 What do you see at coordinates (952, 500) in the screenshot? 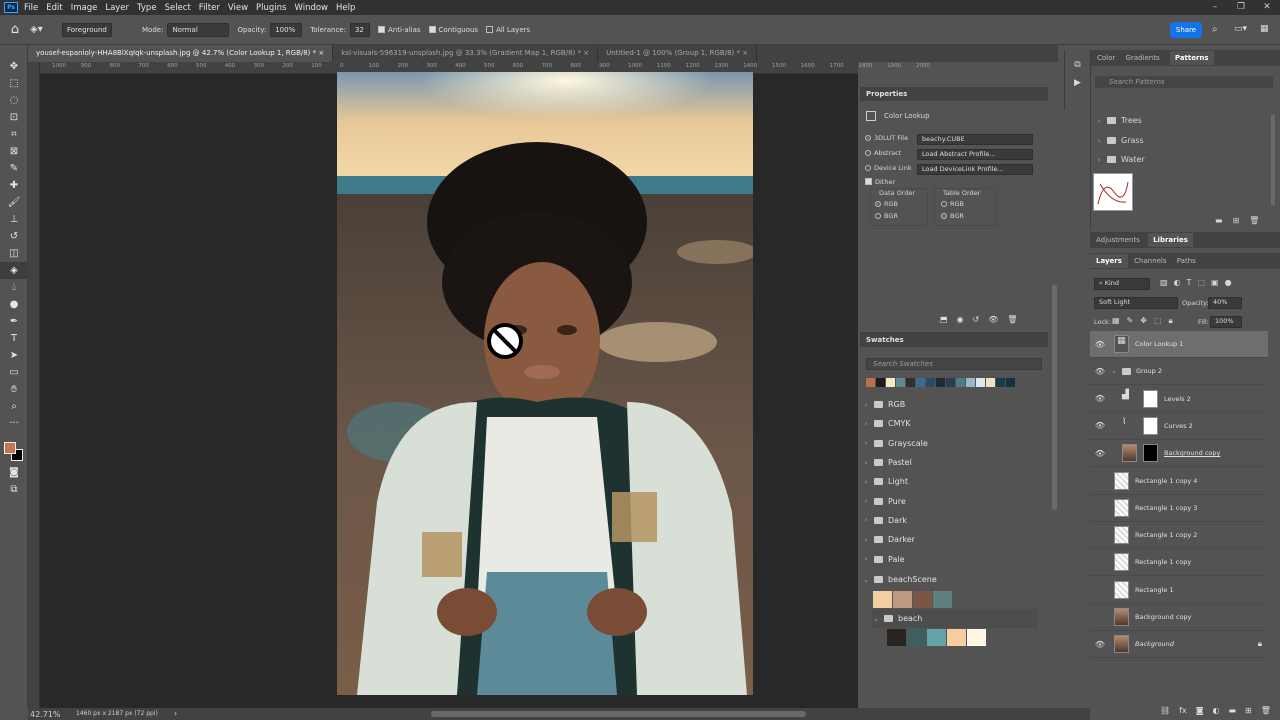
I see `swatch-folder-pure: › Pure` at bounding box center [952, 500].